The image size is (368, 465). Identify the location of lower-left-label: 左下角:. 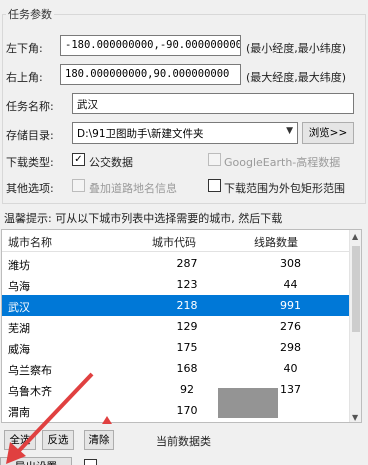
(24, 48).